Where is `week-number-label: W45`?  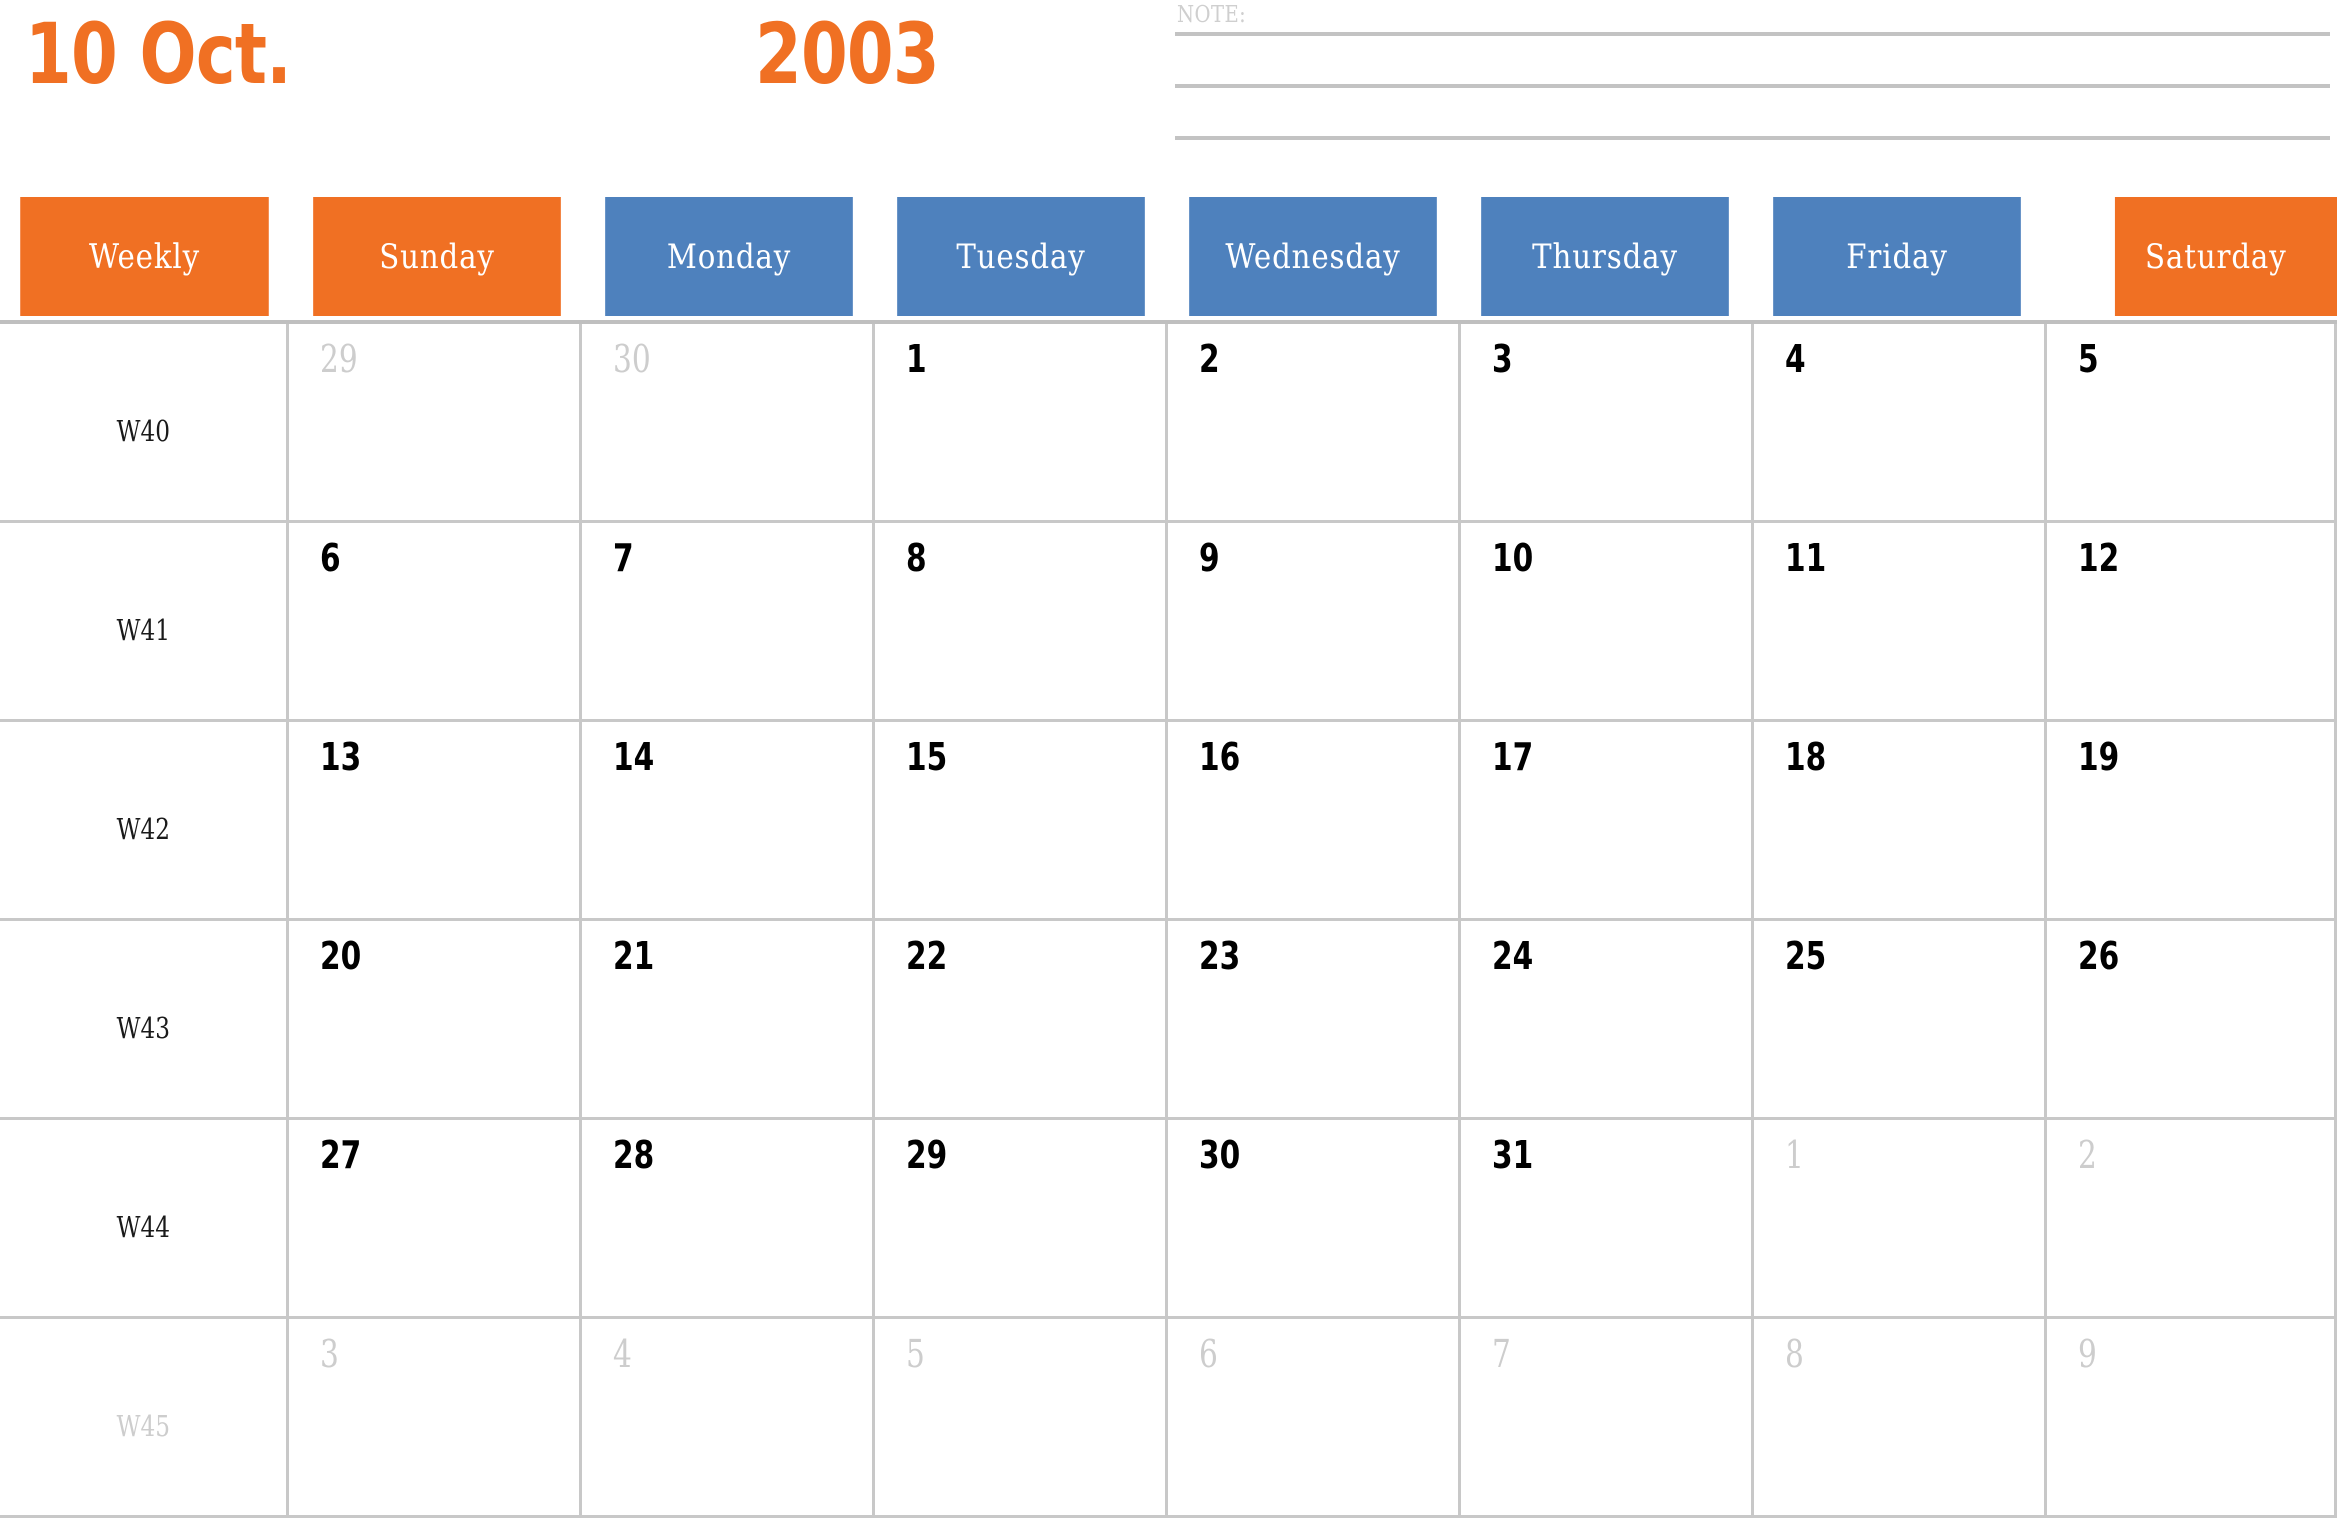
week-number-label: W45 is located at coordinates (143, 1426).